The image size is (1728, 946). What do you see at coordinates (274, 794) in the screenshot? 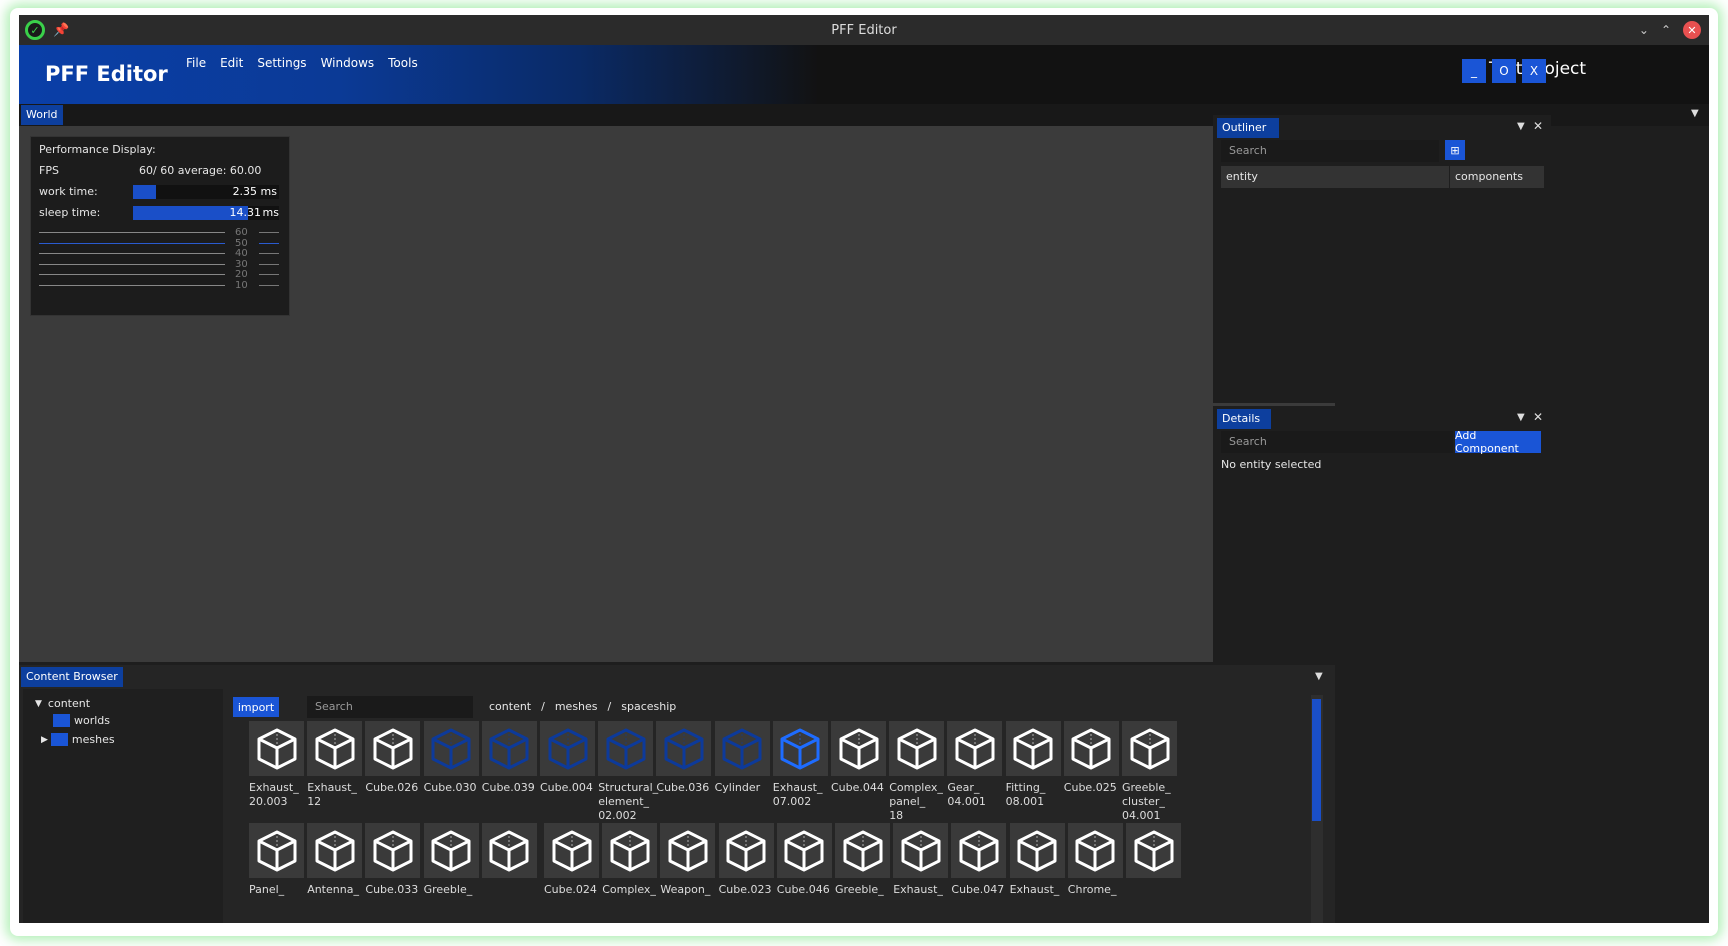
I see `asset-label: Exhaust_ 20.003` at bounding box center [274, 794].